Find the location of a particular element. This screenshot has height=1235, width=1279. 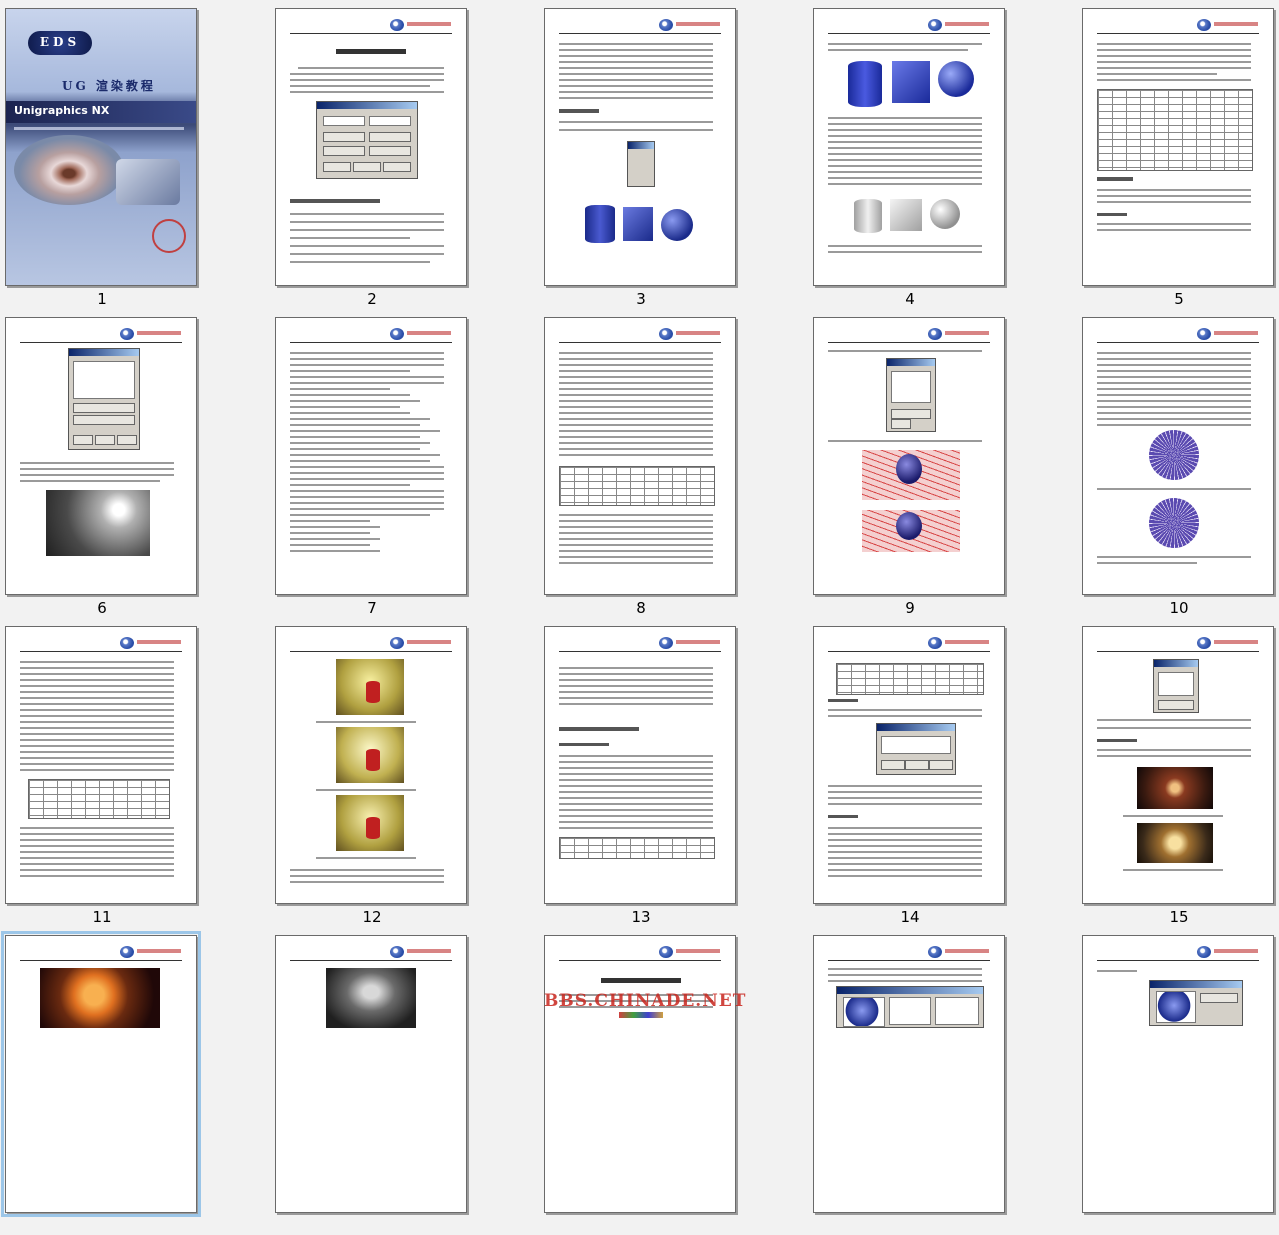

page-preview: EDS UG 渲染教程 Unigraphics NX is located at coordinates (101, 147).